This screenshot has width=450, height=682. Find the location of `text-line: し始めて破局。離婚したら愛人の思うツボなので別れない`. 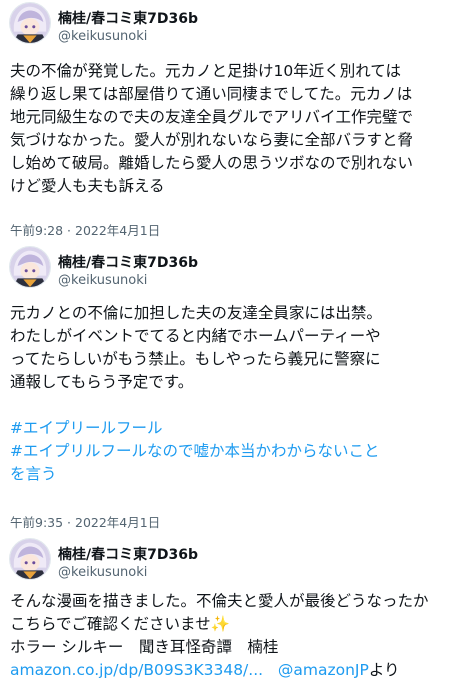

text-line: し始めて破局。離婚したら愛人の思うツボなので別れない is located at coordinates (212, 163).